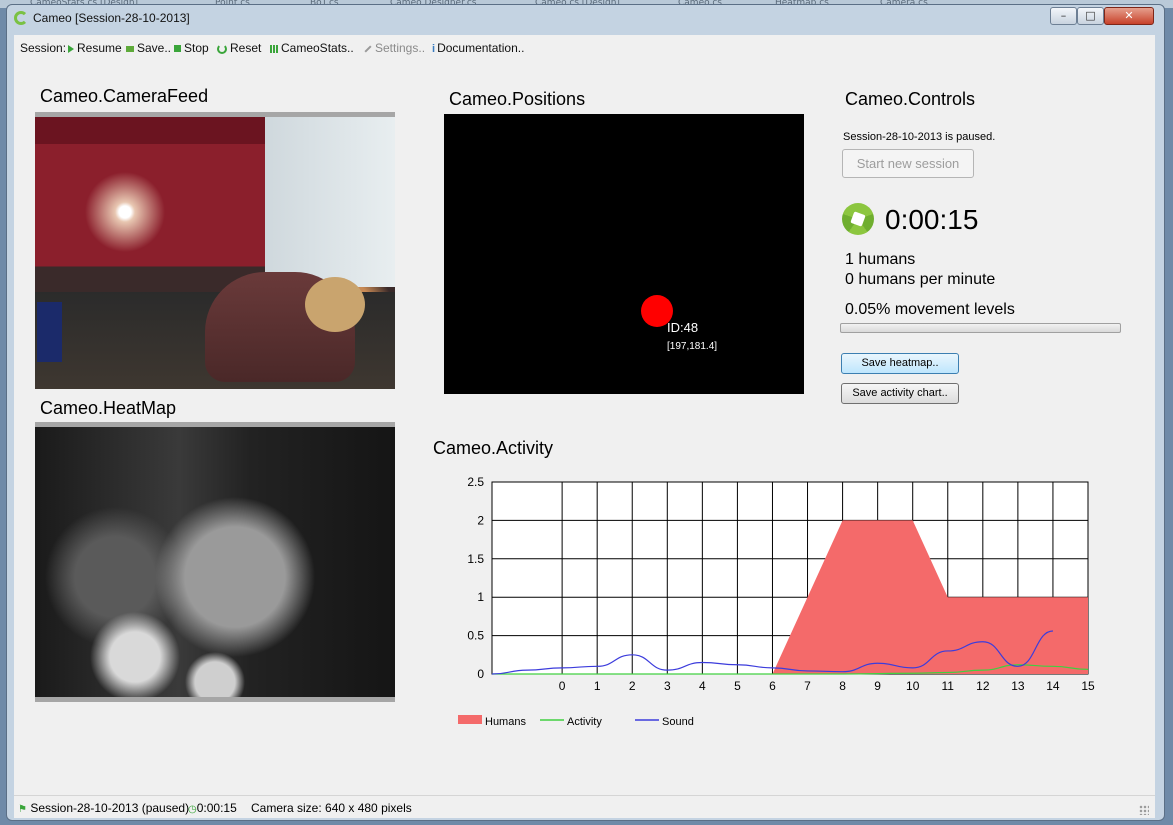 The image size is (1173, 825). Describe the element at coordinates (368, 49) in the screenshot. I see `wrench-icon` at that location.